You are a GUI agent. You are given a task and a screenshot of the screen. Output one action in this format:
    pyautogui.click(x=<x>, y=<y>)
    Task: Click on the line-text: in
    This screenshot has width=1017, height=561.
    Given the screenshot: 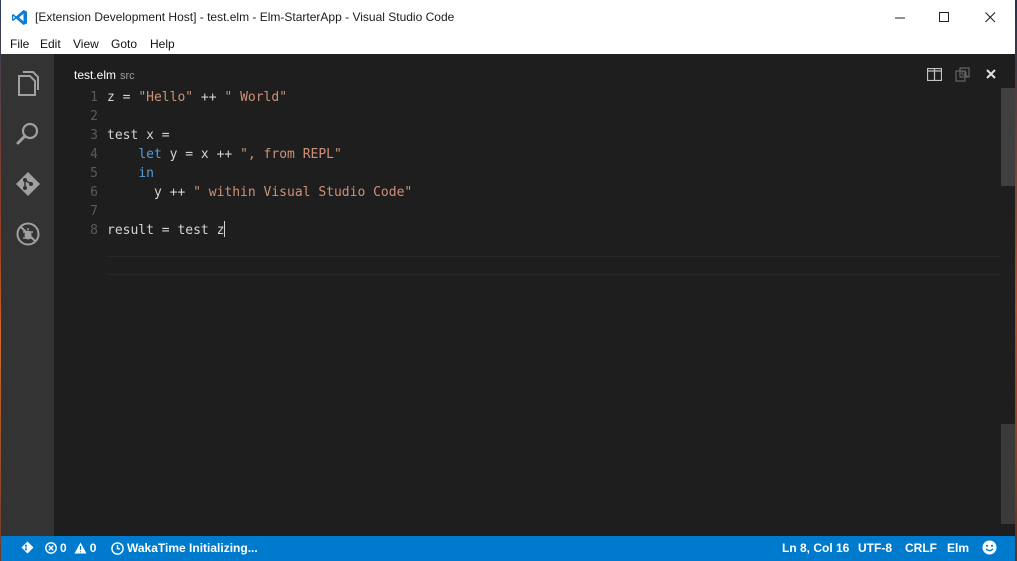 What is the action you would take?
    pyautogui.click(x=146, y=173)
    